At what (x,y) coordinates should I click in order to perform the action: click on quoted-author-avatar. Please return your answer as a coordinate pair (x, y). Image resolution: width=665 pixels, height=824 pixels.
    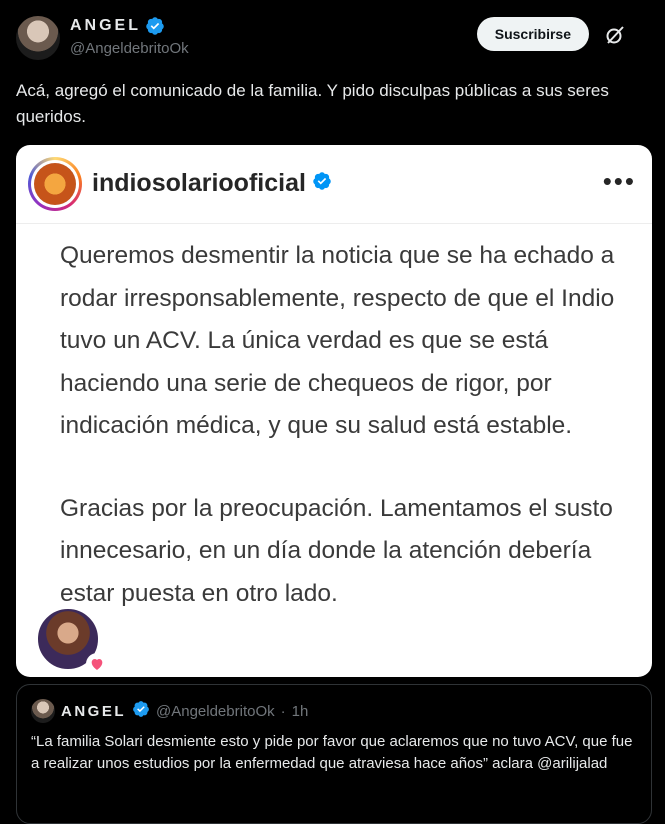
    Looking at the image, I should click on (43, 711).